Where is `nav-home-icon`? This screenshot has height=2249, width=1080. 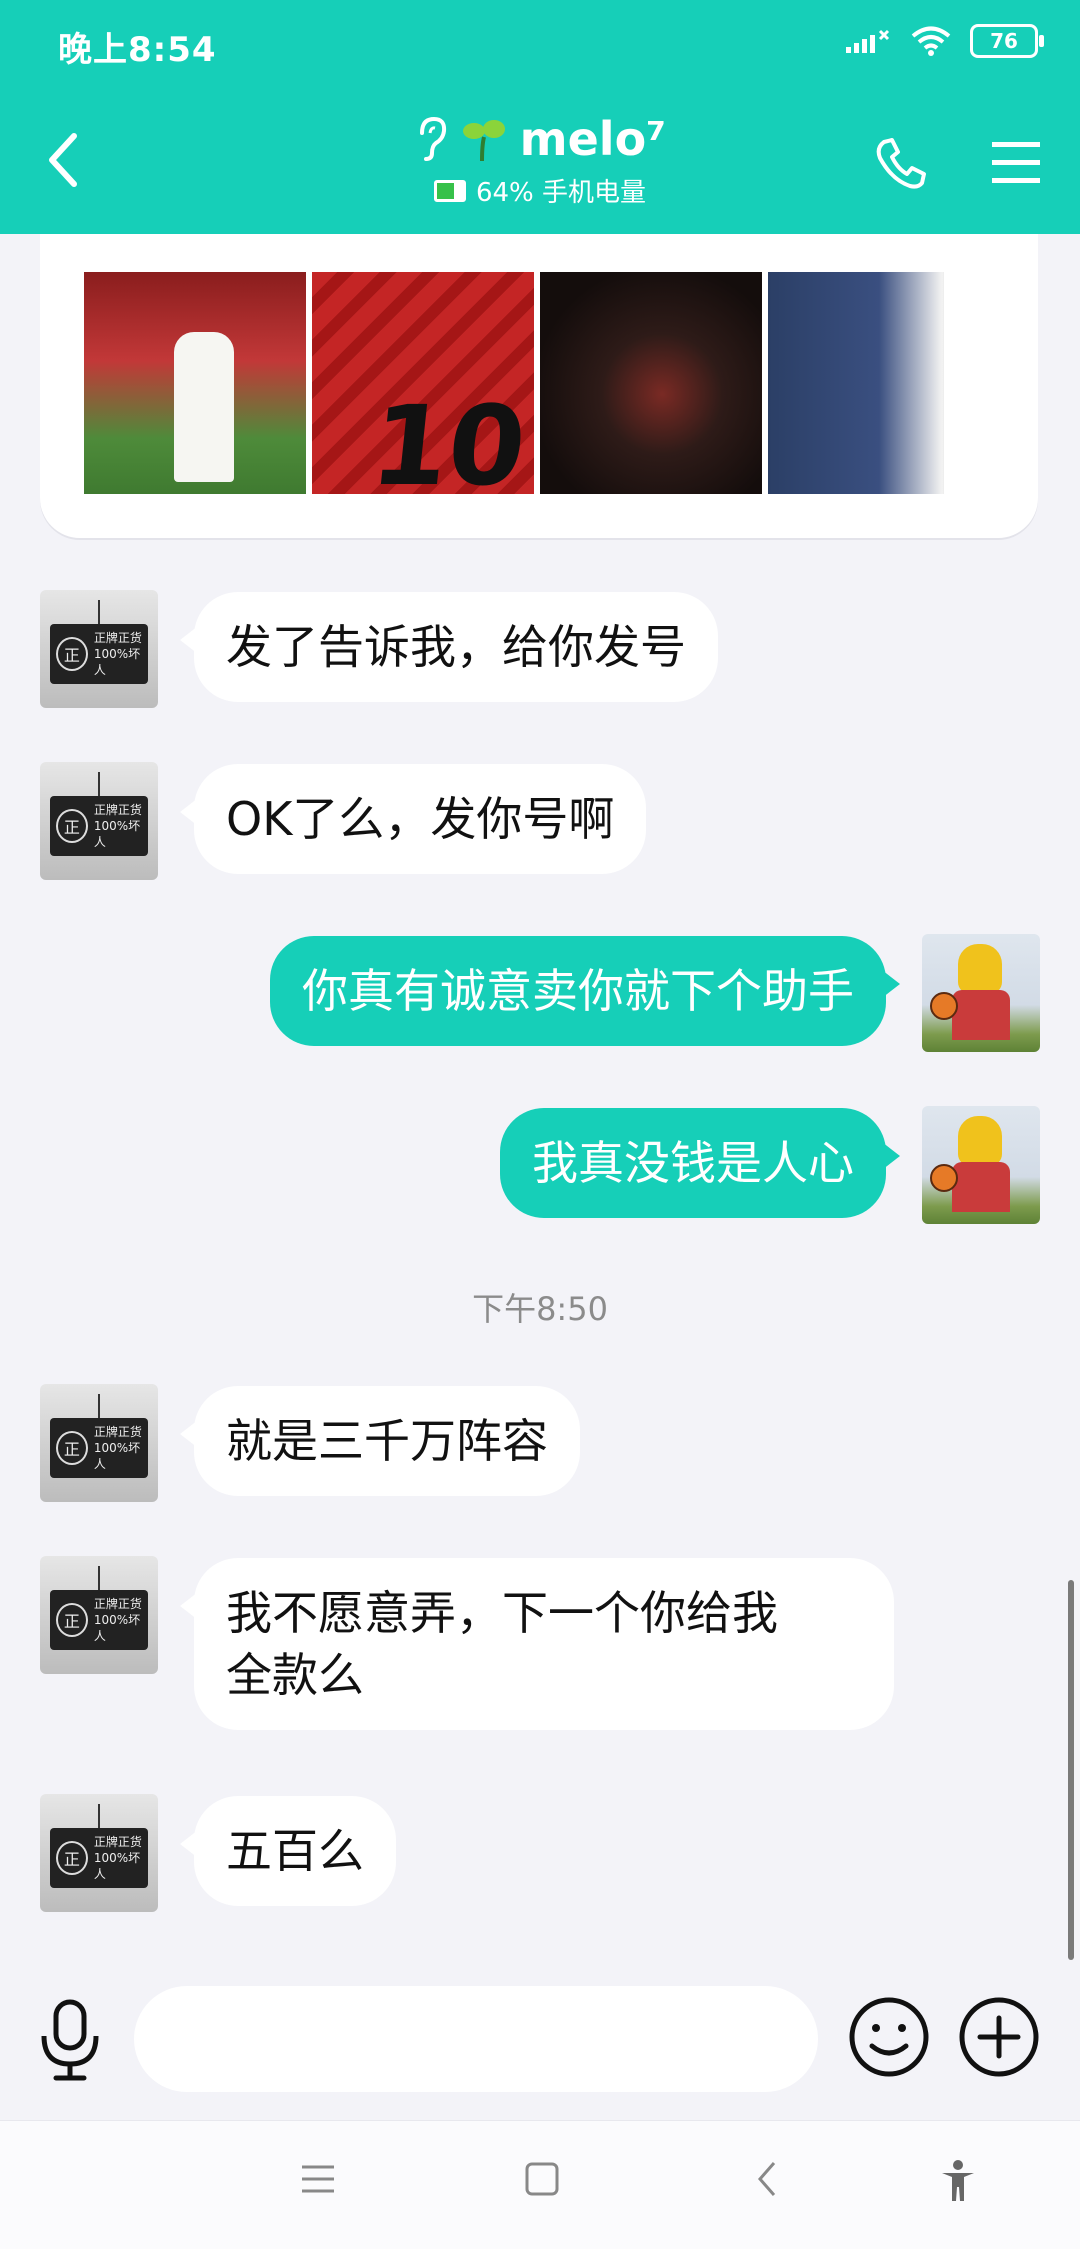 nav-home-icon is located at coordinates (542, 2179).